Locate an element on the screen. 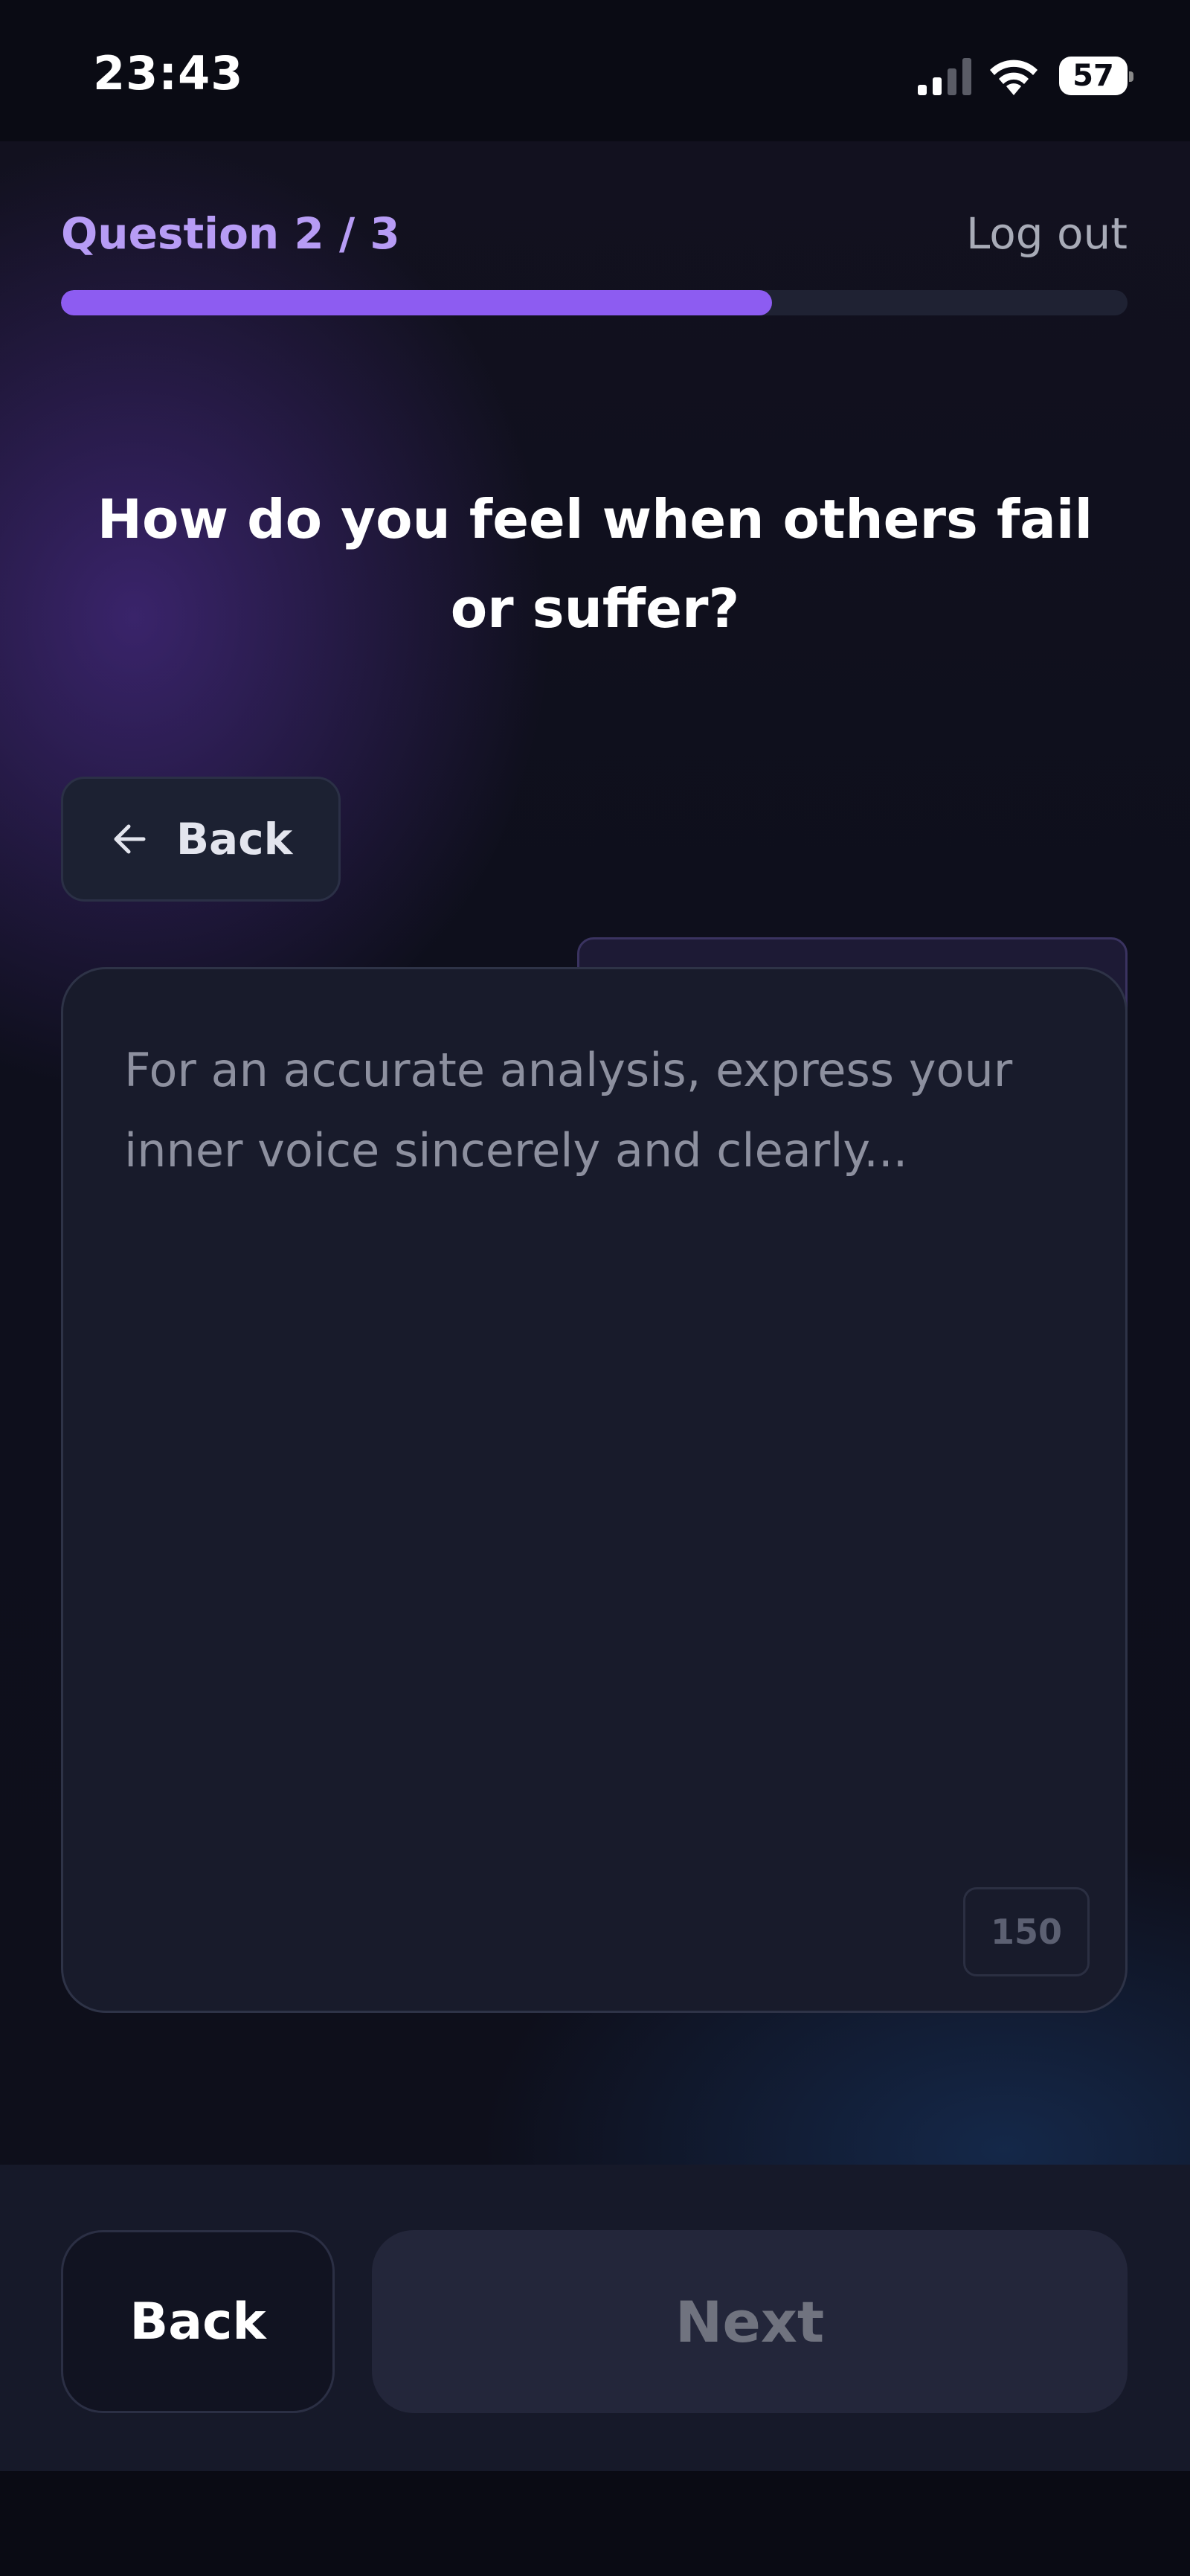 The width and height of the screenshot is (1190, 2576). question-counter: Question 2 / 3 is located at coordinates (231, 233).